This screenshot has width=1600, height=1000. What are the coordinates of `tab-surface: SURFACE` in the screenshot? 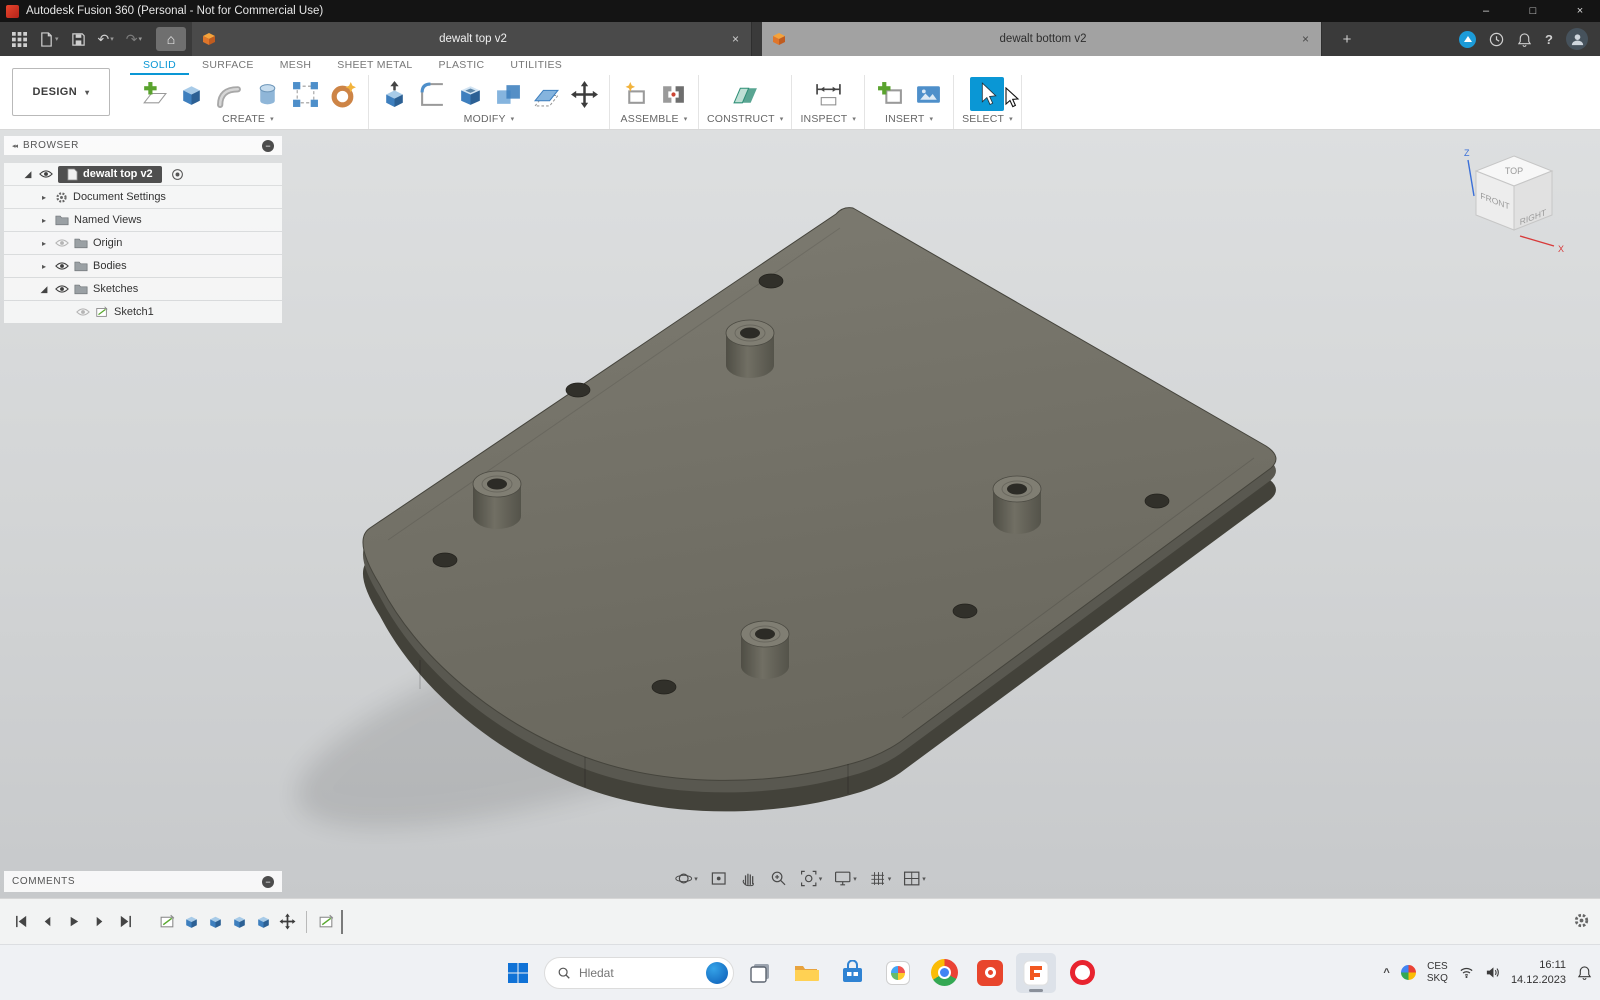 It's located at (228, 67).